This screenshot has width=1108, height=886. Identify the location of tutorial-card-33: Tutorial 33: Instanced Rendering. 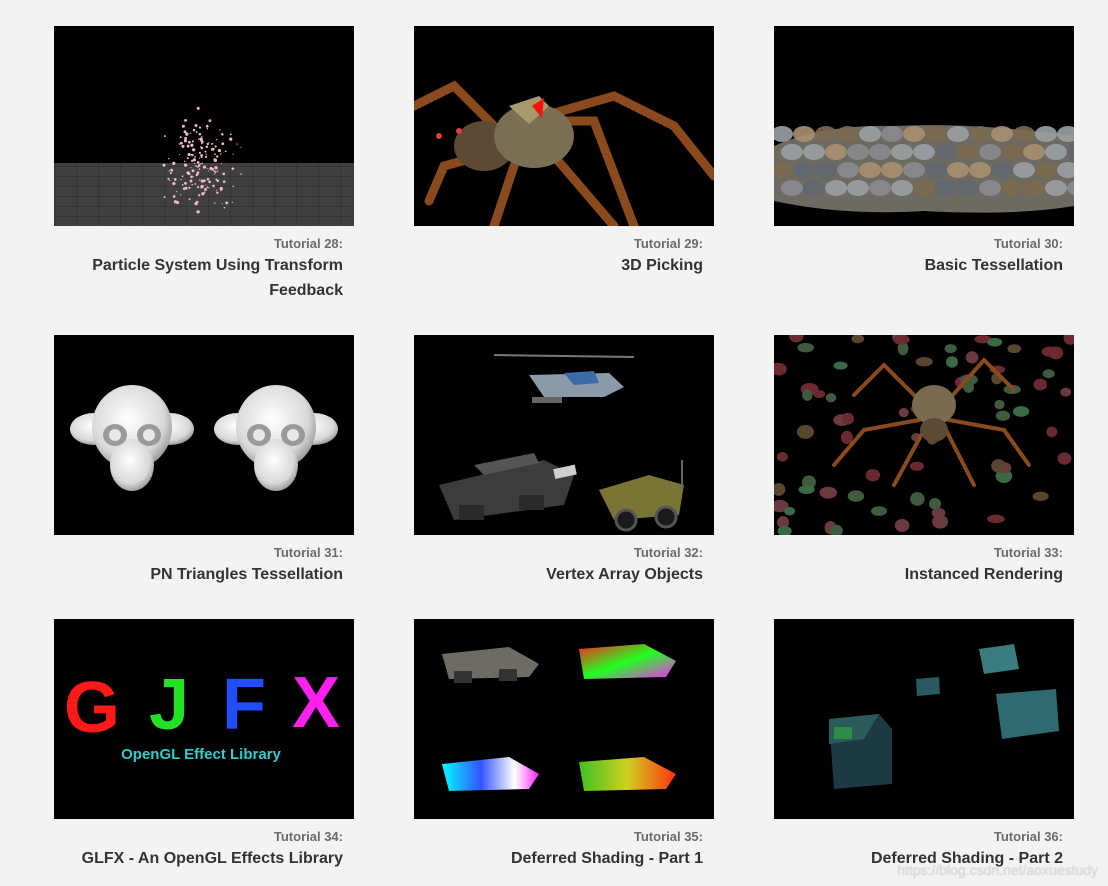
(924, 461).